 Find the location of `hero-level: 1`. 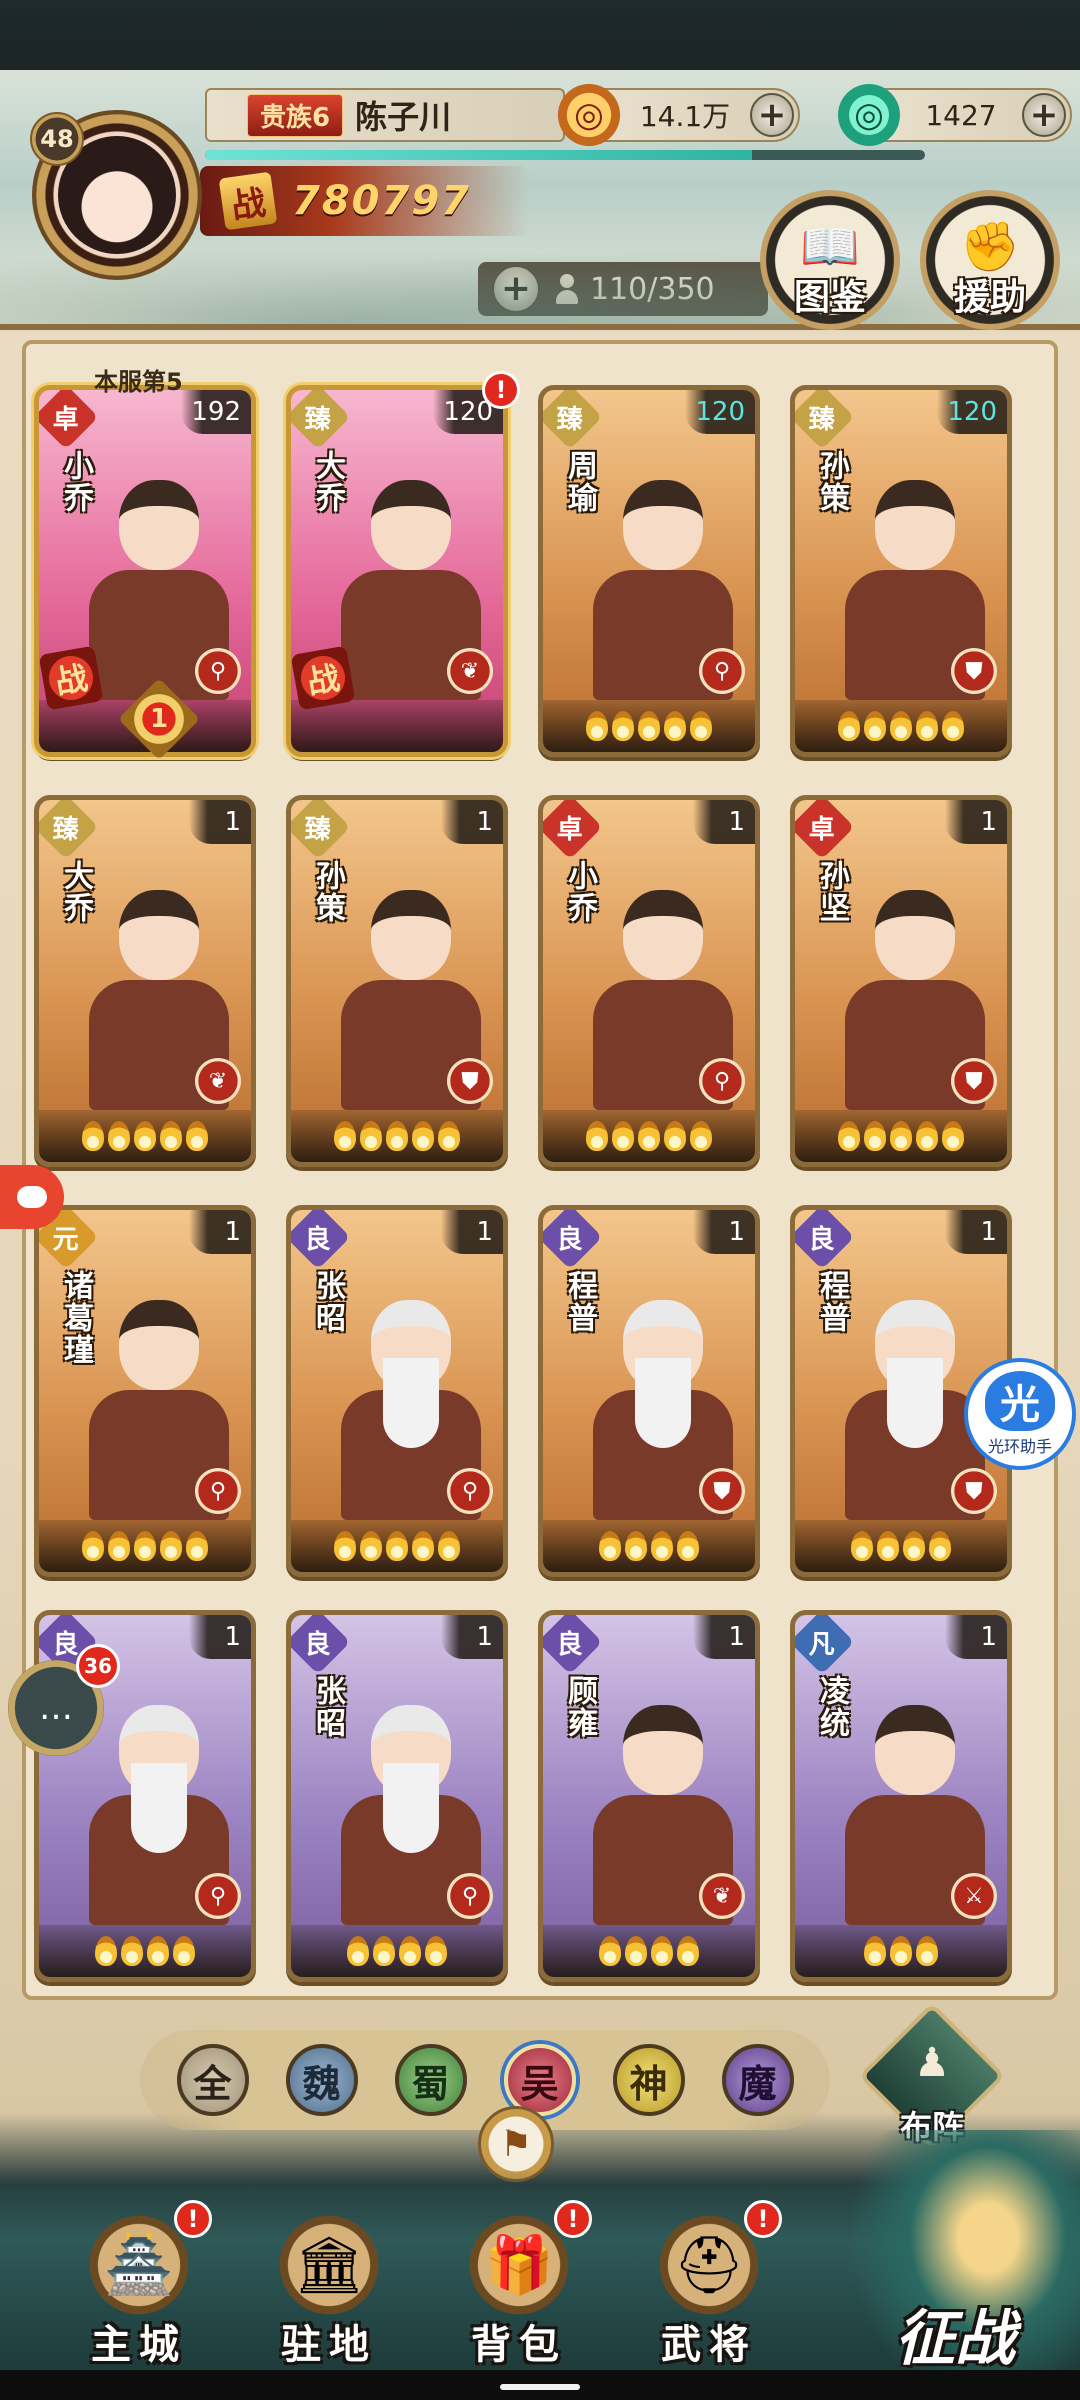

hero-level: 1 is located at coordinates (220, 822).